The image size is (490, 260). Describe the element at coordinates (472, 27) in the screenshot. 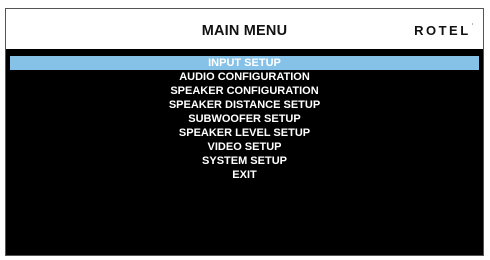

I see `registered-mark-icon: ’` at that location.